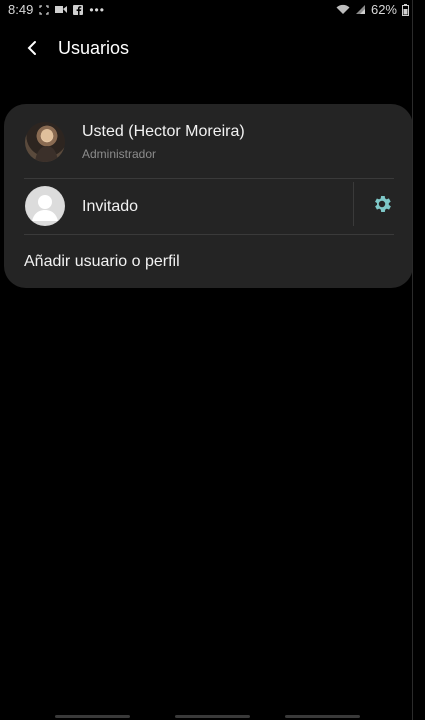 The height and width of the screenshot is (720, 425). I want to click on user-row-guest: Invitado, so click(208, 206).